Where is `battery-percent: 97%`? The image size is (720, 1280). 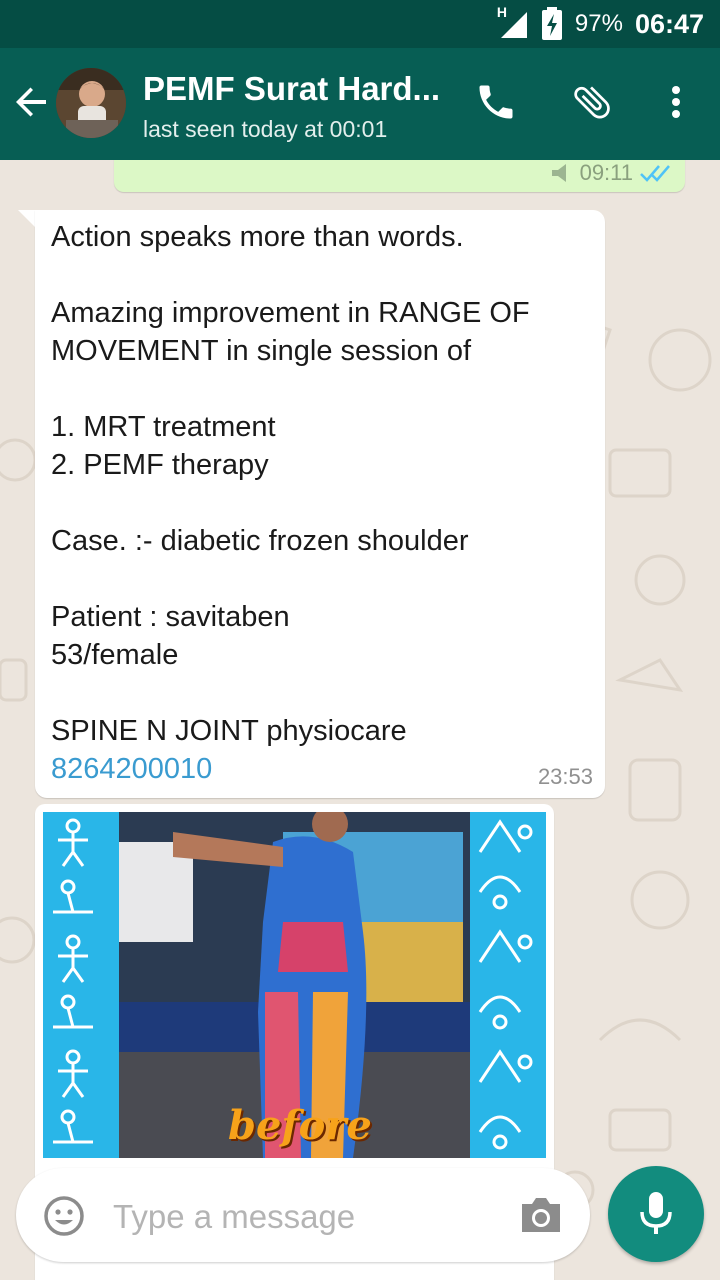 battery-percent: 97% is located at coordinates (598, 23).